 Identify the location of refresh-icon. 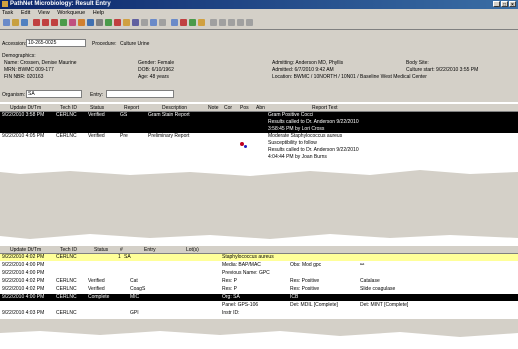
(162, 22).